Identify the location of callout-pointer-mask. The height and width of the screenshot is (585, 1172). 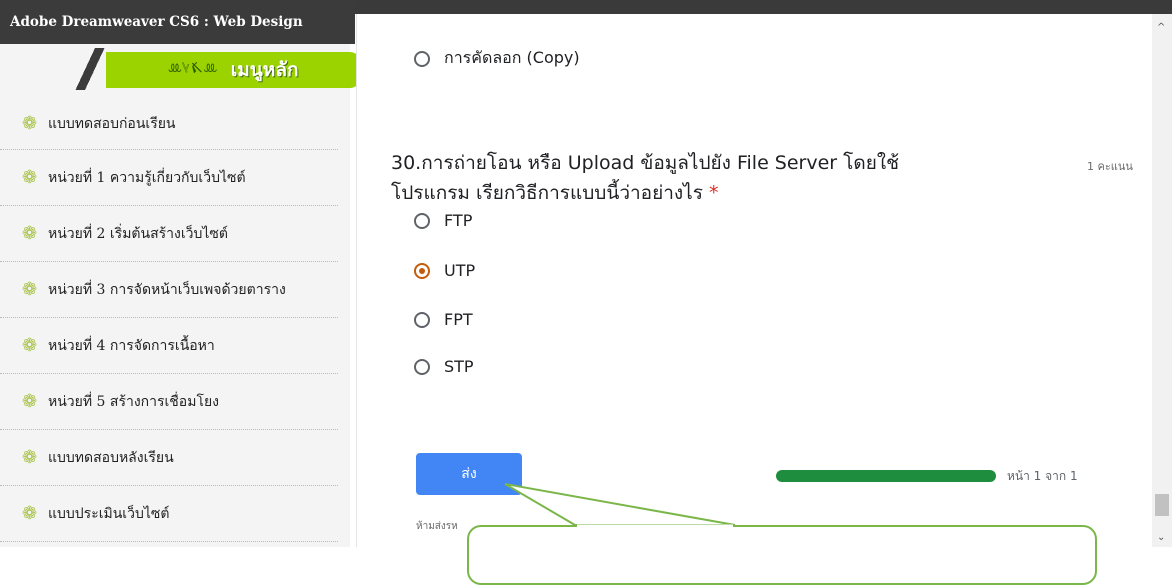
(655, 526).